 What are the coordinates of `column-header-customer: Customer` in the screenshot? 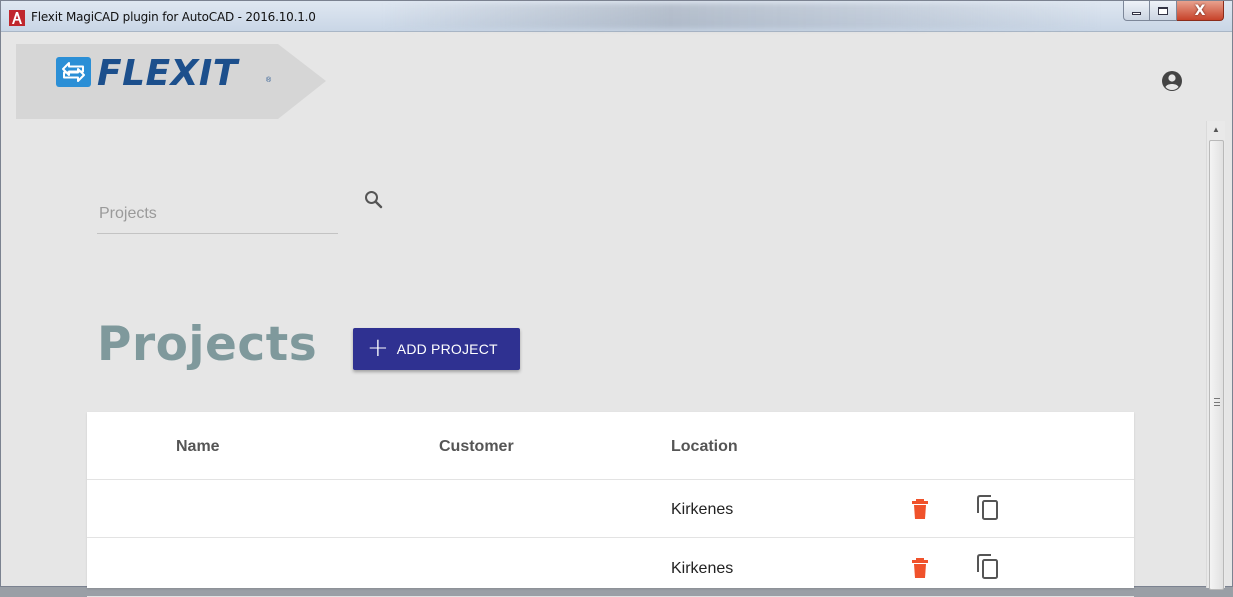 It's located at (476, 447).